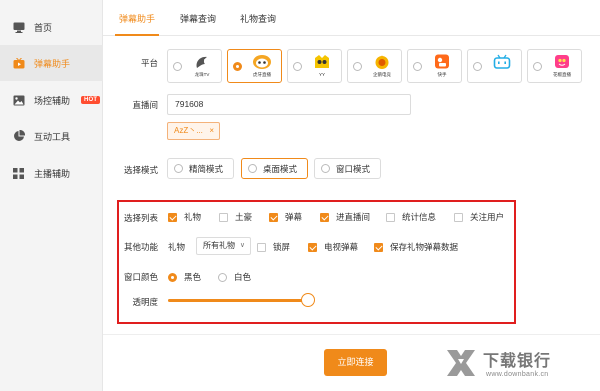 Image resolution: width=600 pixels, height=391 pixels. I want to click on checkbox-enter-room: 进直播间, so click(345, 217).